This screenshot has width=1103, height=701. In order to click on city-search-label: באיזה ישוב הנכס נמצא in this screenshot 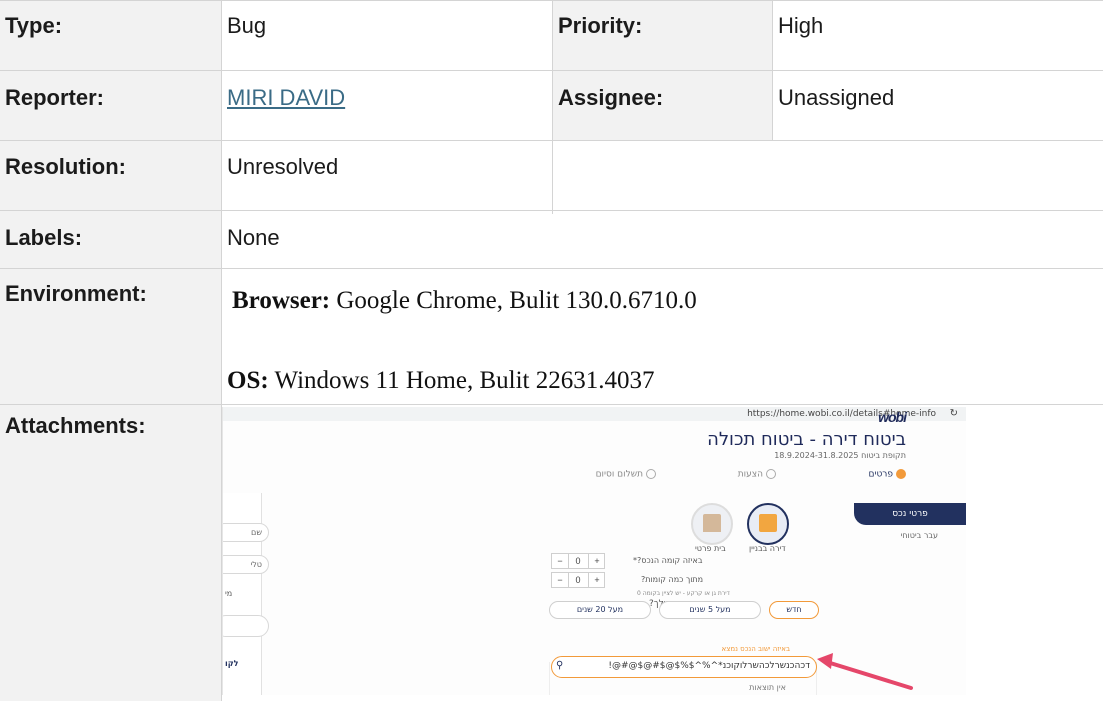, I will do `click(755, 649)`.